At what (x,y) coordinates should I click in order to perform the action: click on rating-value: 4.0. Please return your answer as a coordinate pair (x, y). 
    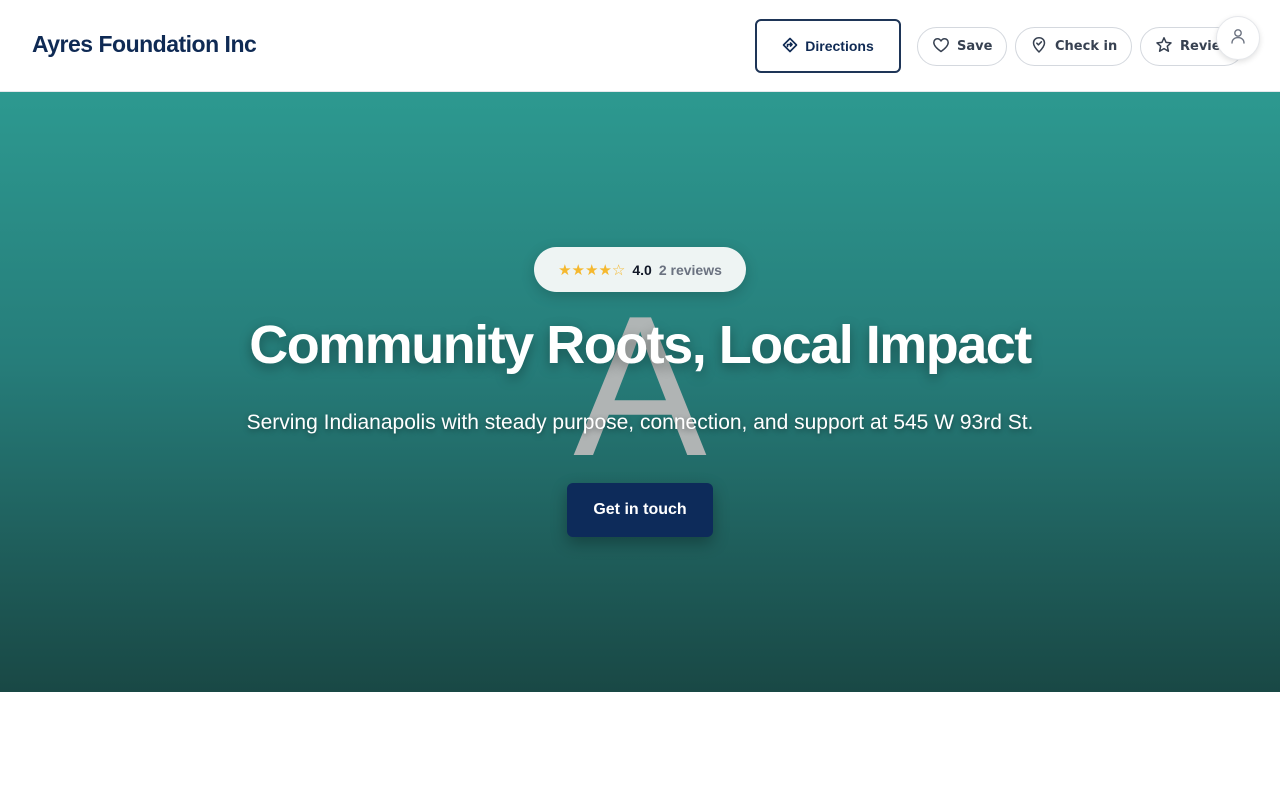
    Looking at the image, I should click on (642, 269).